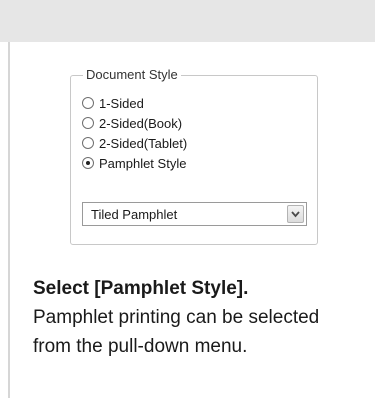  I want to click on dropdown-selected-value: Tiled Pamphlet, so click(134, 214).